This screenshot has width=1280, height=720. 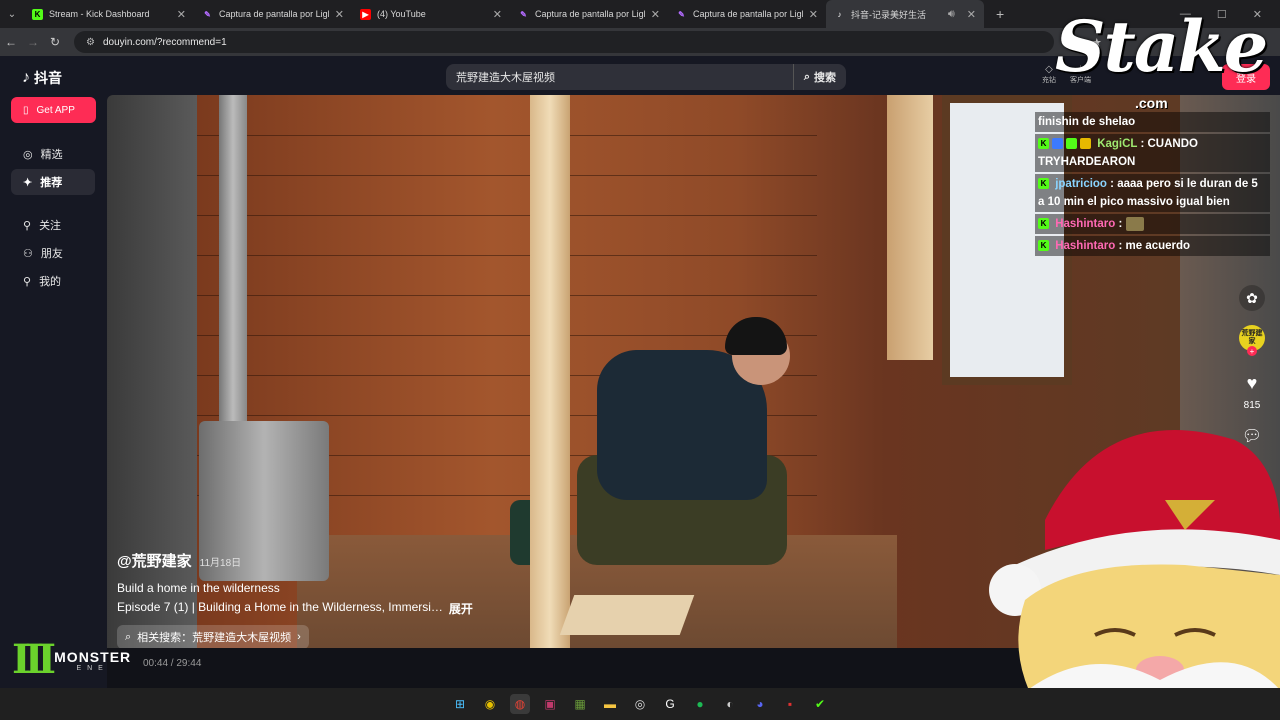 What do you see at coordinates (760, 704) in the screenshot?
I see `discord-icon: ◕` at bounding box center [760, 704].